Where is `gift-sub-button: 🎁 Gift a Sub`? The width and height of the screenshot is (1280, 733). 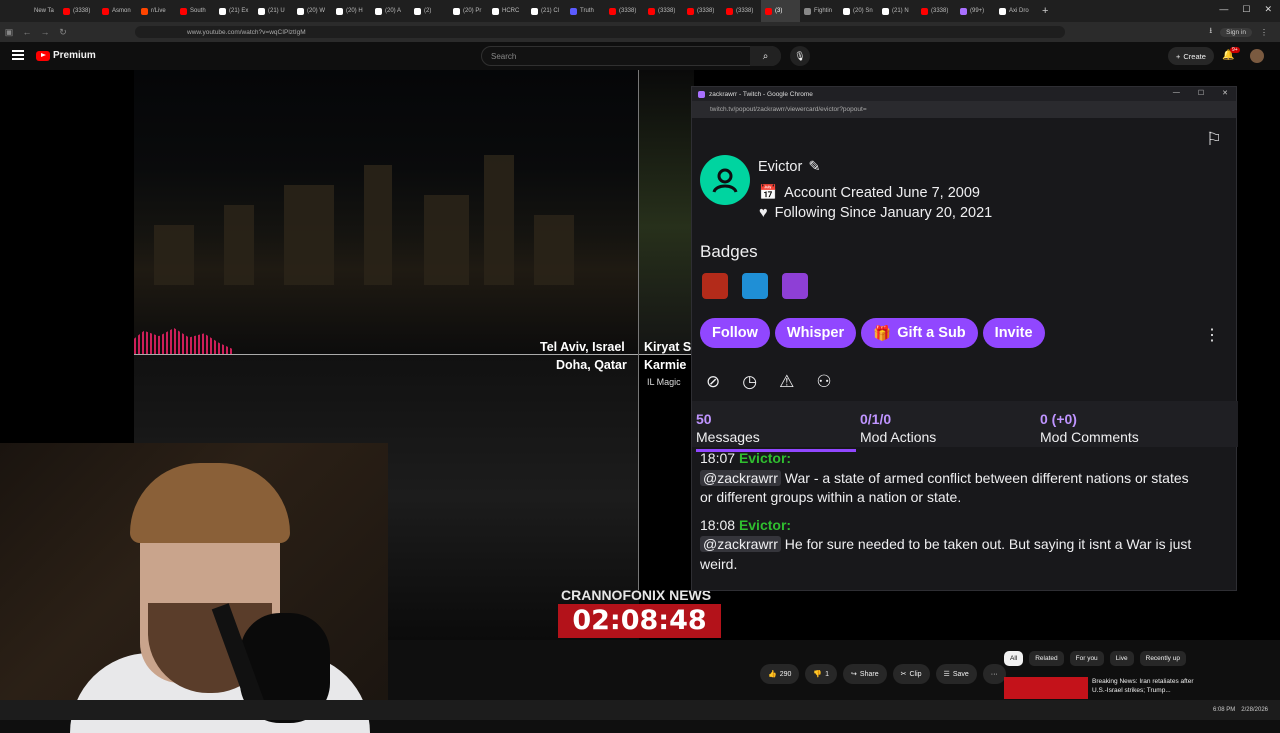 gift-sub-button: 🎁 Gift a Sub is located at coordinates (919, 333).